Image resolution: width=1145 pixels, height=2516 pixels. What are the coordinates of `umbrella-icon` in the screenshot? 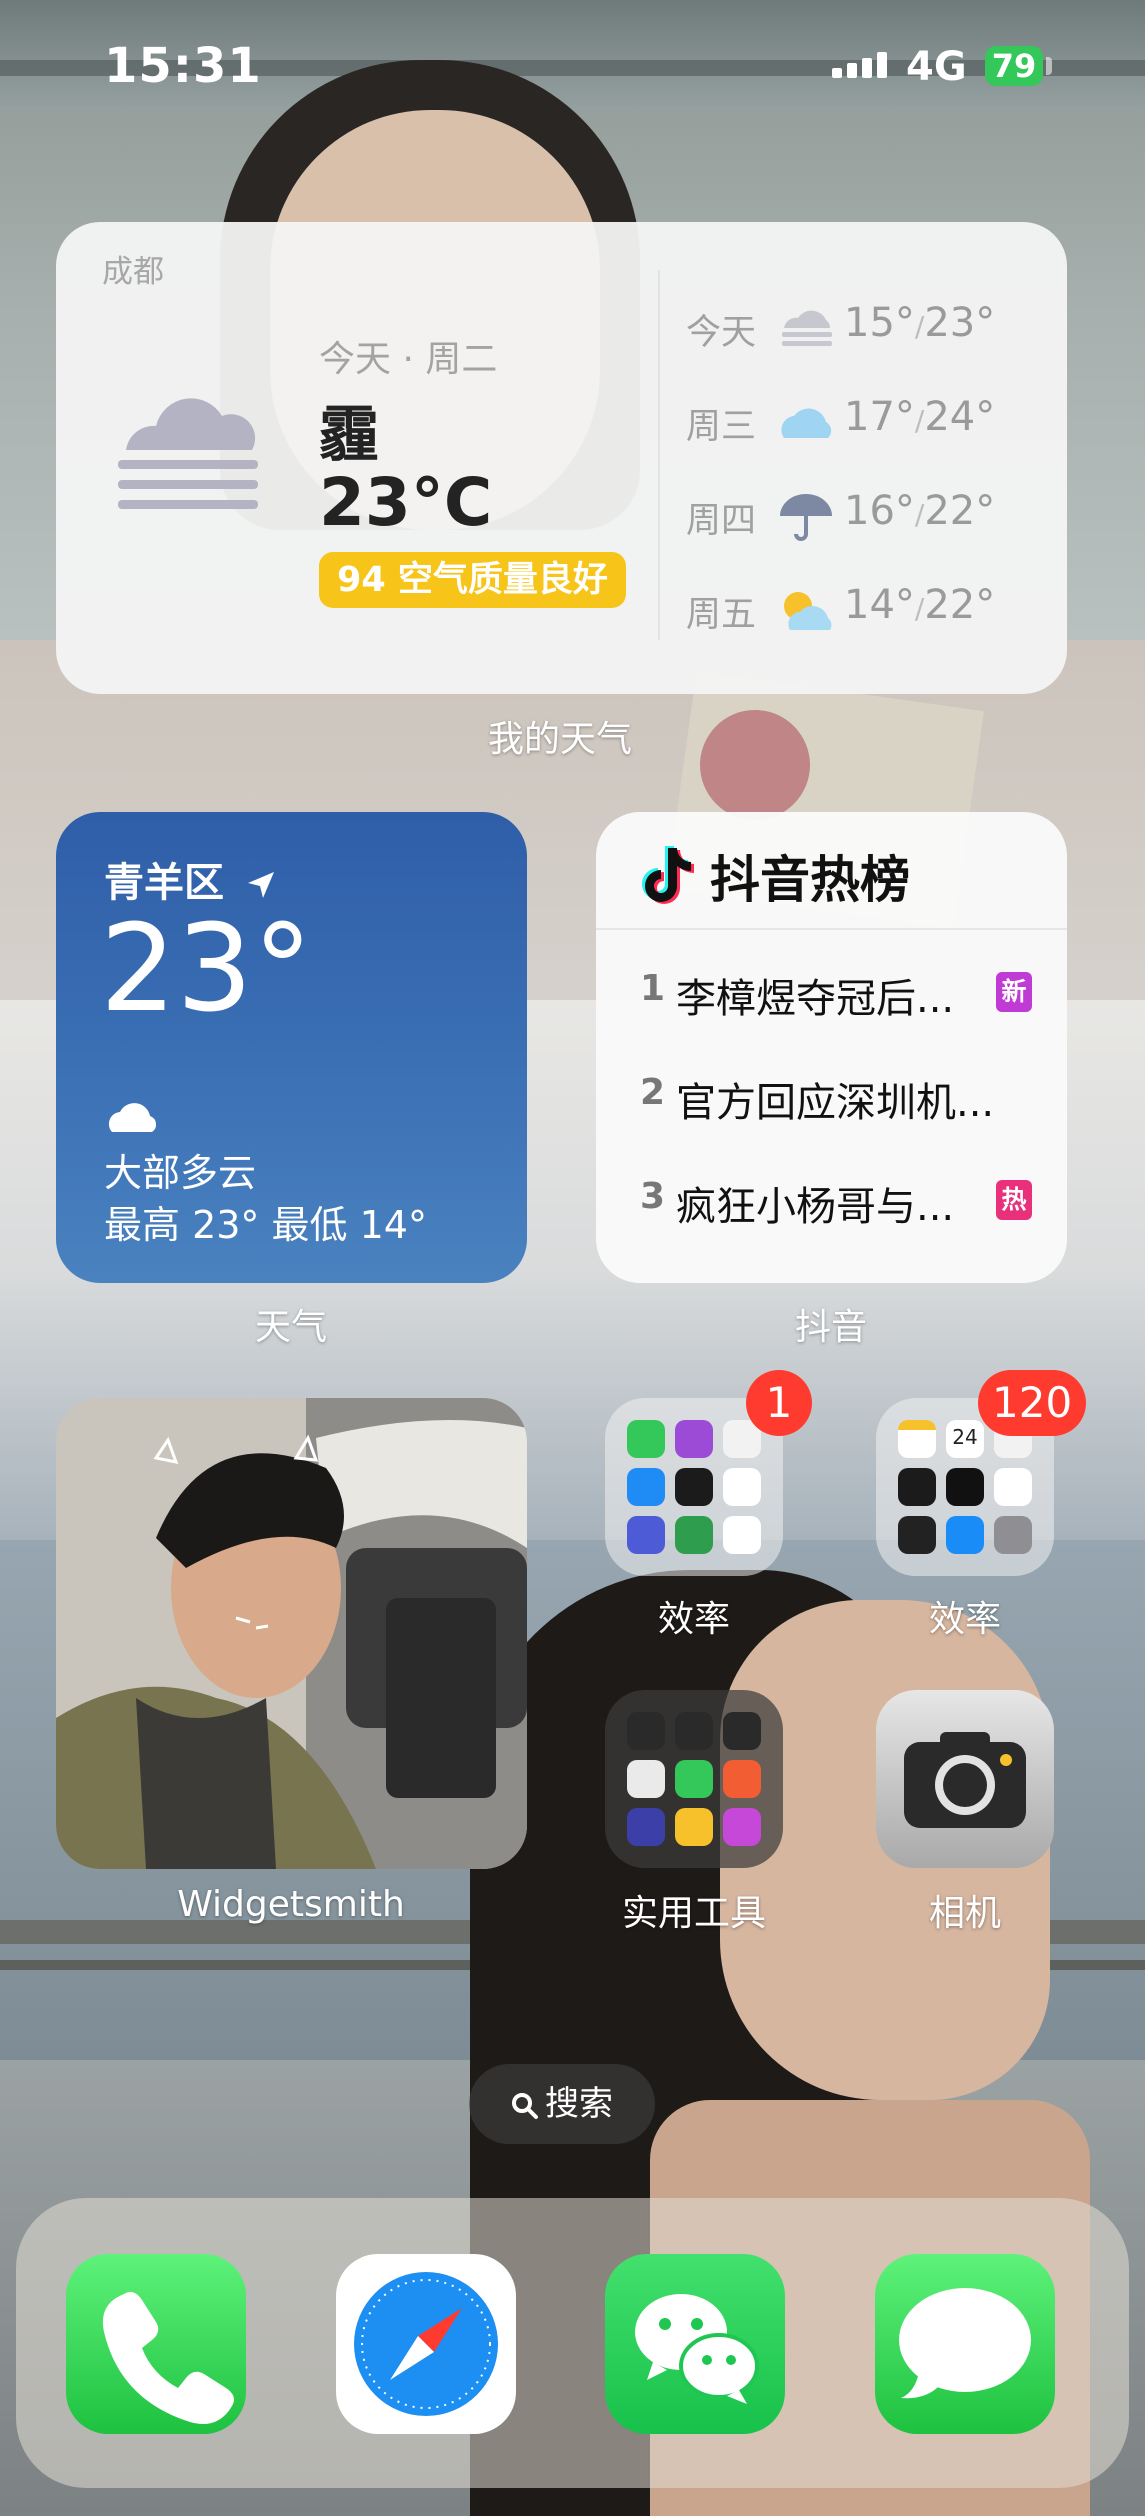 It's located at (806, 517).